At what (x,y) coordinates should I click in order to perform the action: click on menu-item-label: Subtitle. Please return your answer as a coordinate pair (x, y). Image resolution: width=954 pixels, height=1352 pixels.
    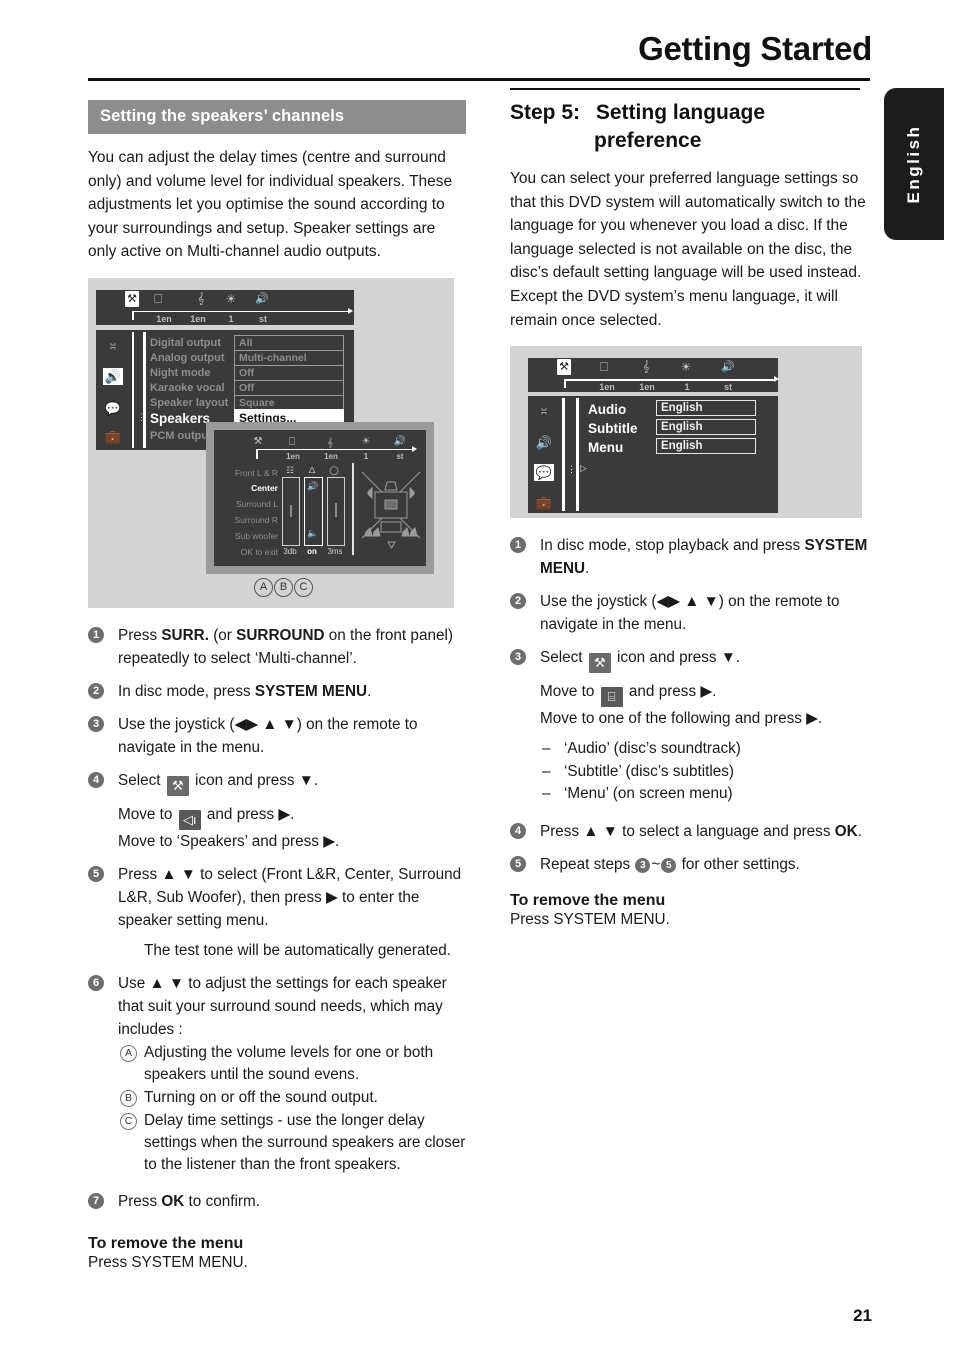
    Looking at the image, I should click on (613, 428).